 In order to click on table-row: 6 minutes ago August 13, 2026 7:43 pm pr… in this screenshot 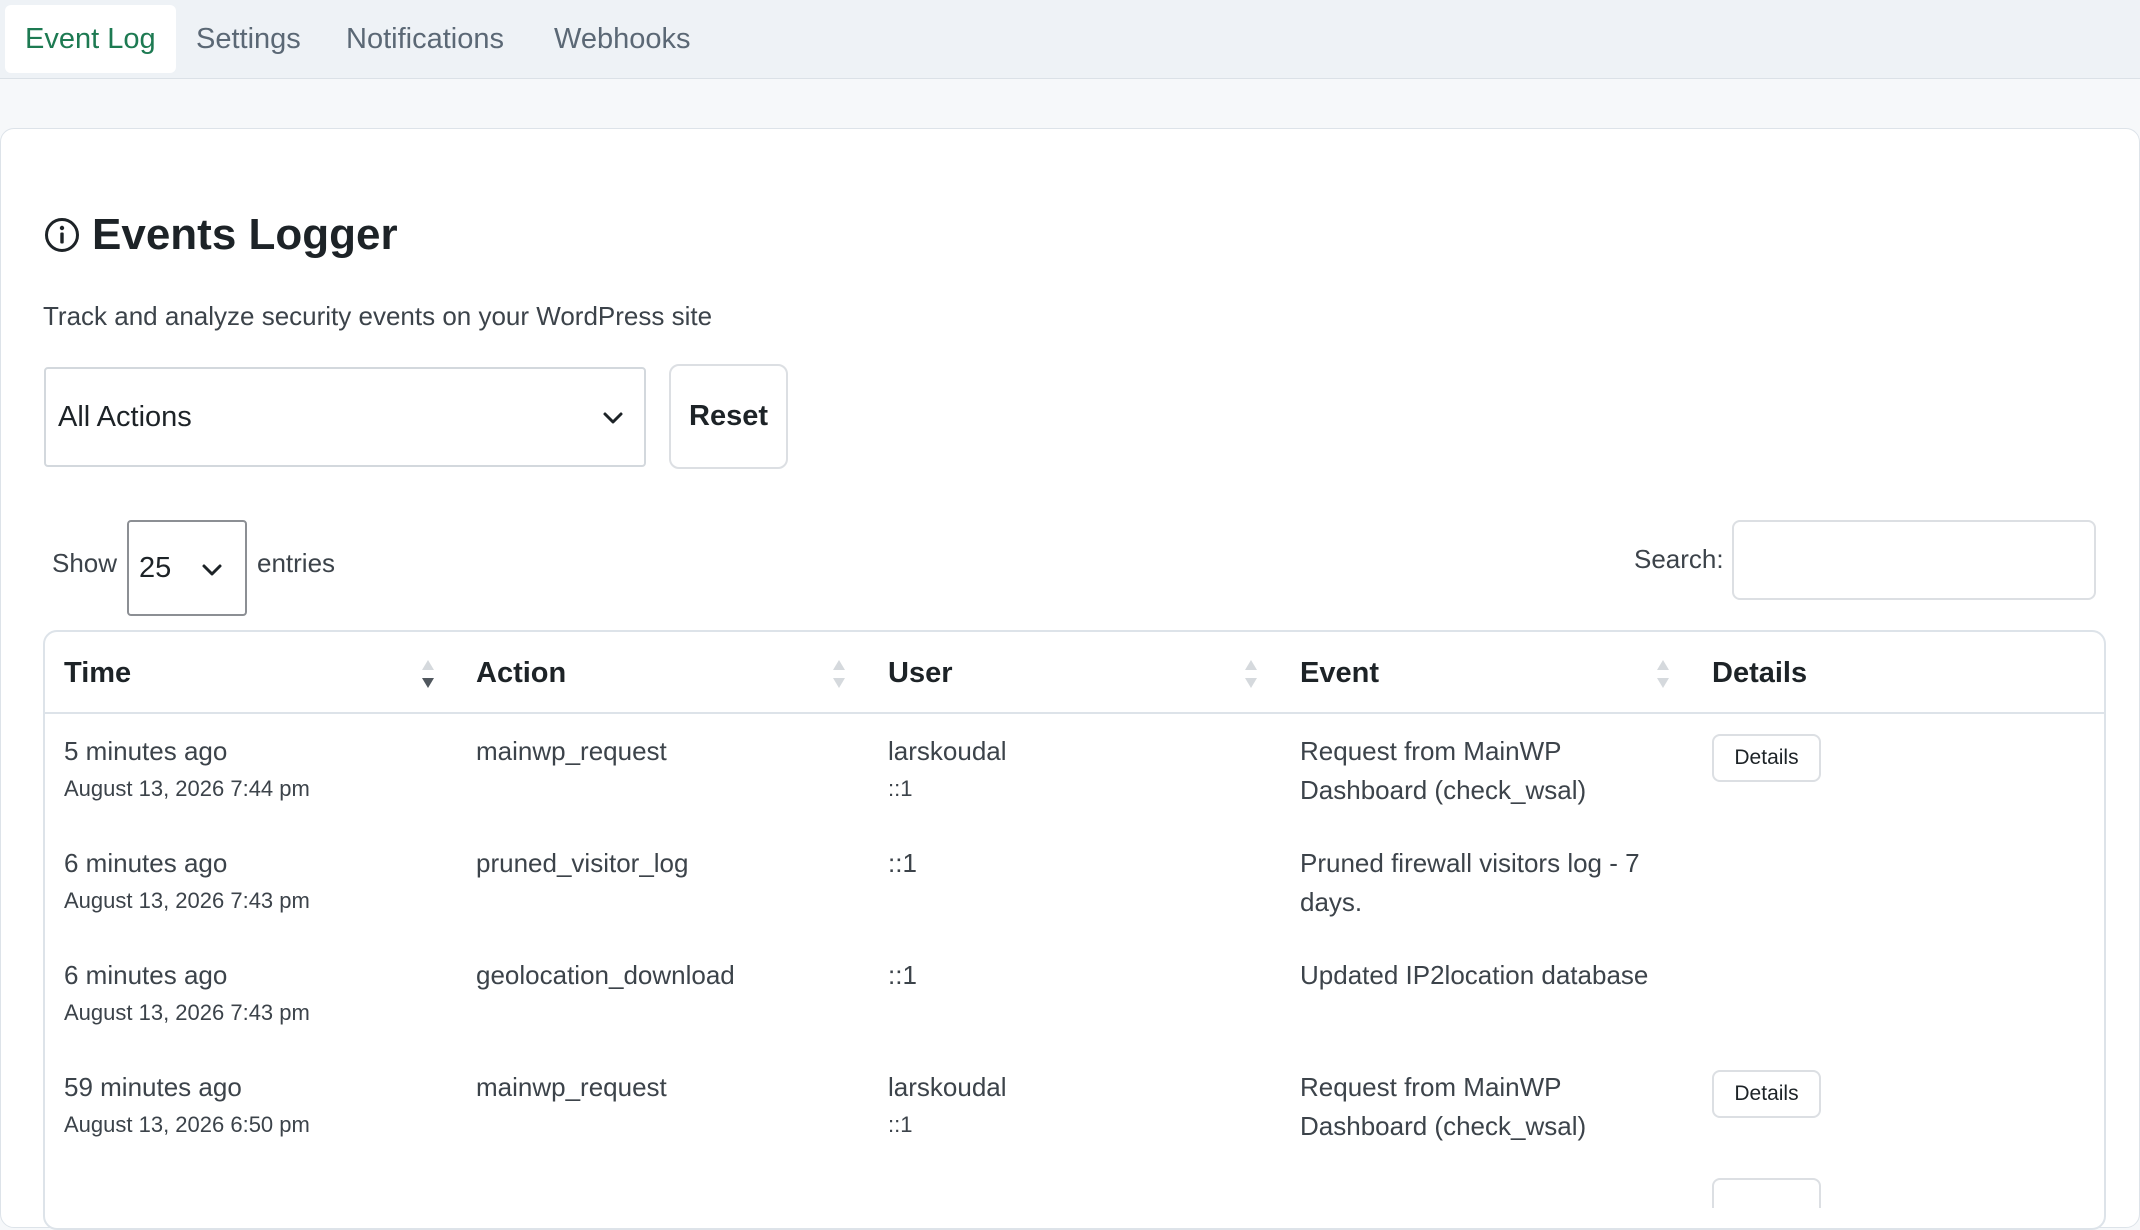, I will do `click(1074, 900)`.